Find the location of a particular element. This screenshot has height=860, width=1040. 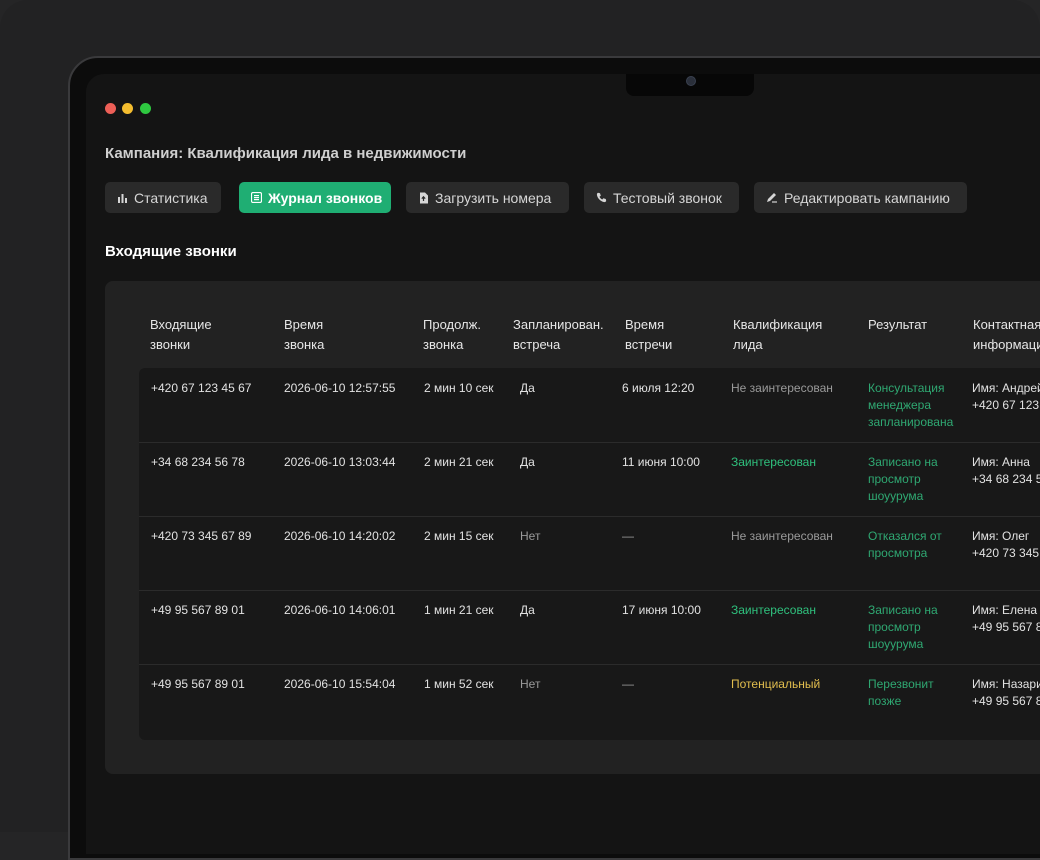

test-call-button-label: Тестовый звонок is located at coordinates (667, 197).